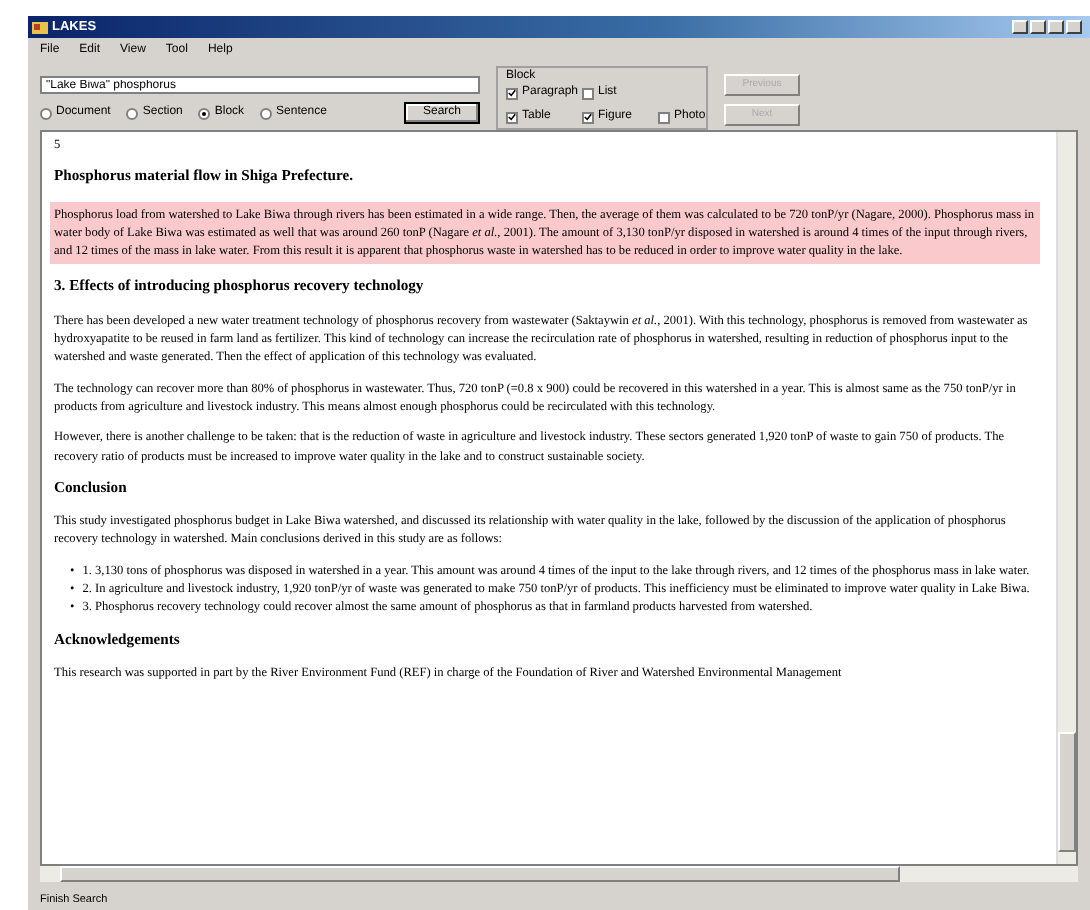  I want to click on app-icon, so click(40, 27).